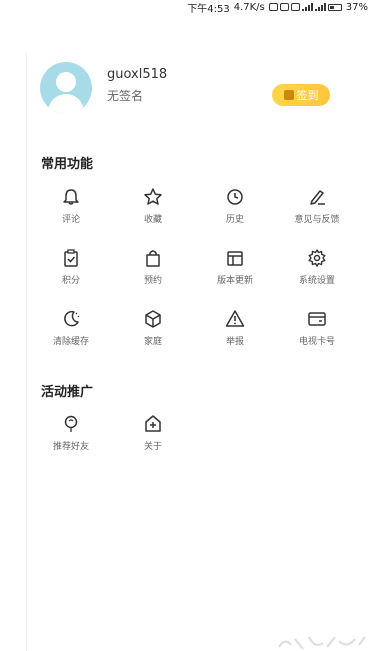  I want to click on avatar, so click(66, 88).